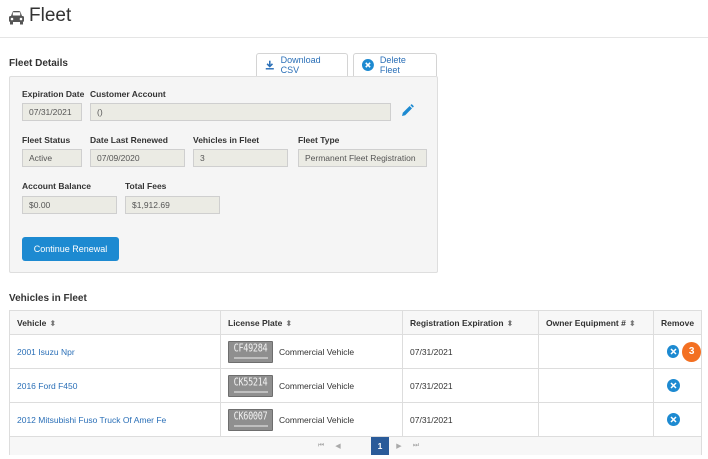  I want to click on pager: ⏮ ◀ 1 ▶ ⏭, so click(355, 446).